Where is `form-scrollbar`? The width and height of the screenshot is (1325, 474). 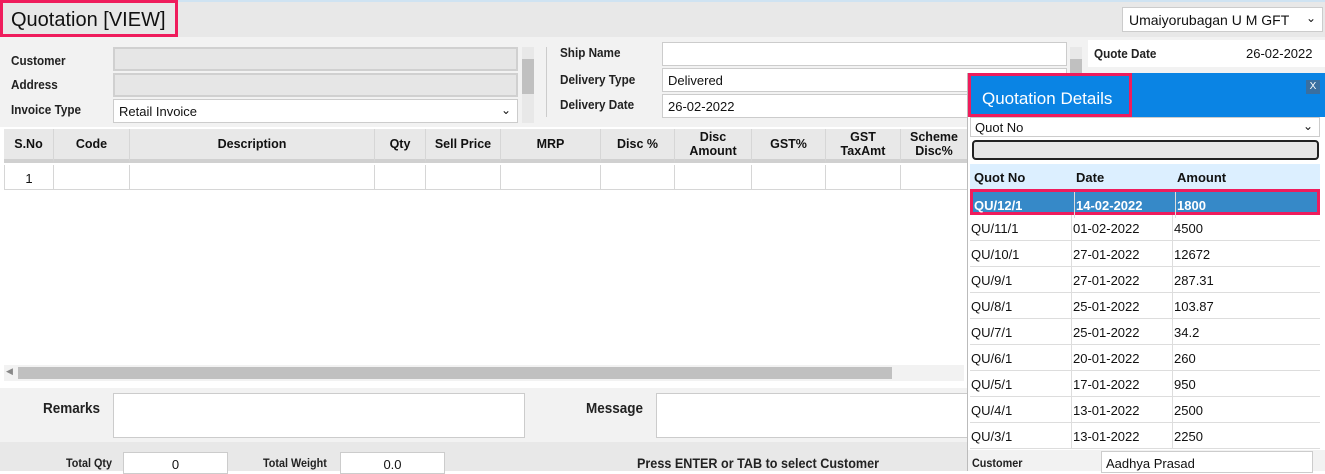 form-scrollbar is located at coordinates (528, 85).